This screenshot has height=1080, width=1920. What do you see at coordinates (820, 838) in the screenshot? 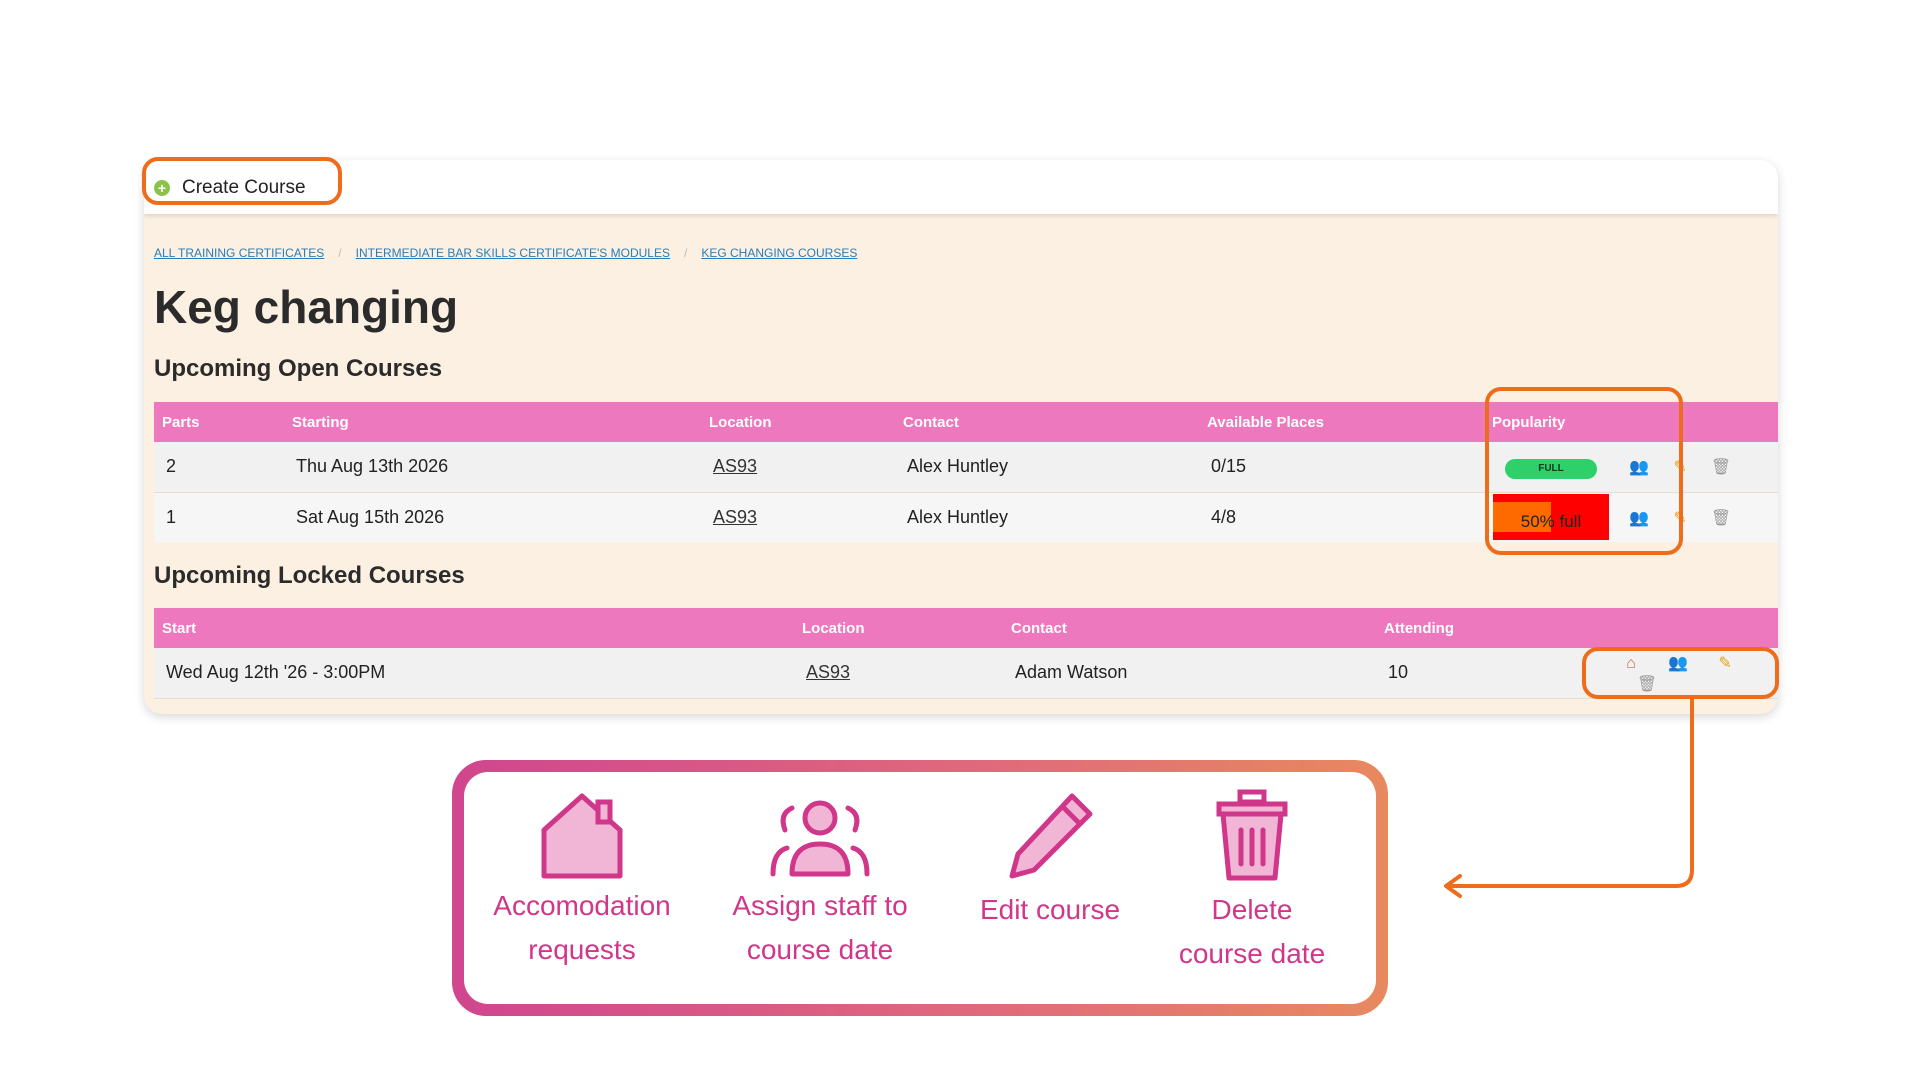
I see `staff-icon` at bounding box center [820, 838].